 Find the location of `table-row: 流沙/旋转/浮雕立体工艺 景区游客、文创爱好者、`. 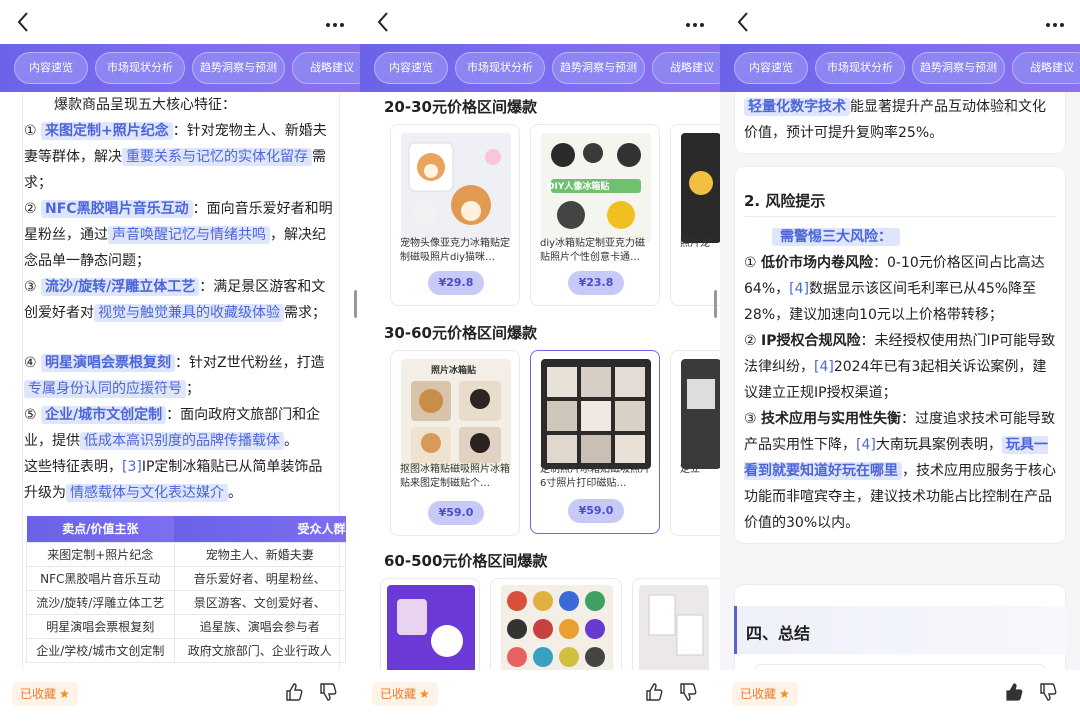

table-row: 流沙/旋转/浮雕立体工艺 景区游客、文创爱好者、 is located at coordinates (186, 602).